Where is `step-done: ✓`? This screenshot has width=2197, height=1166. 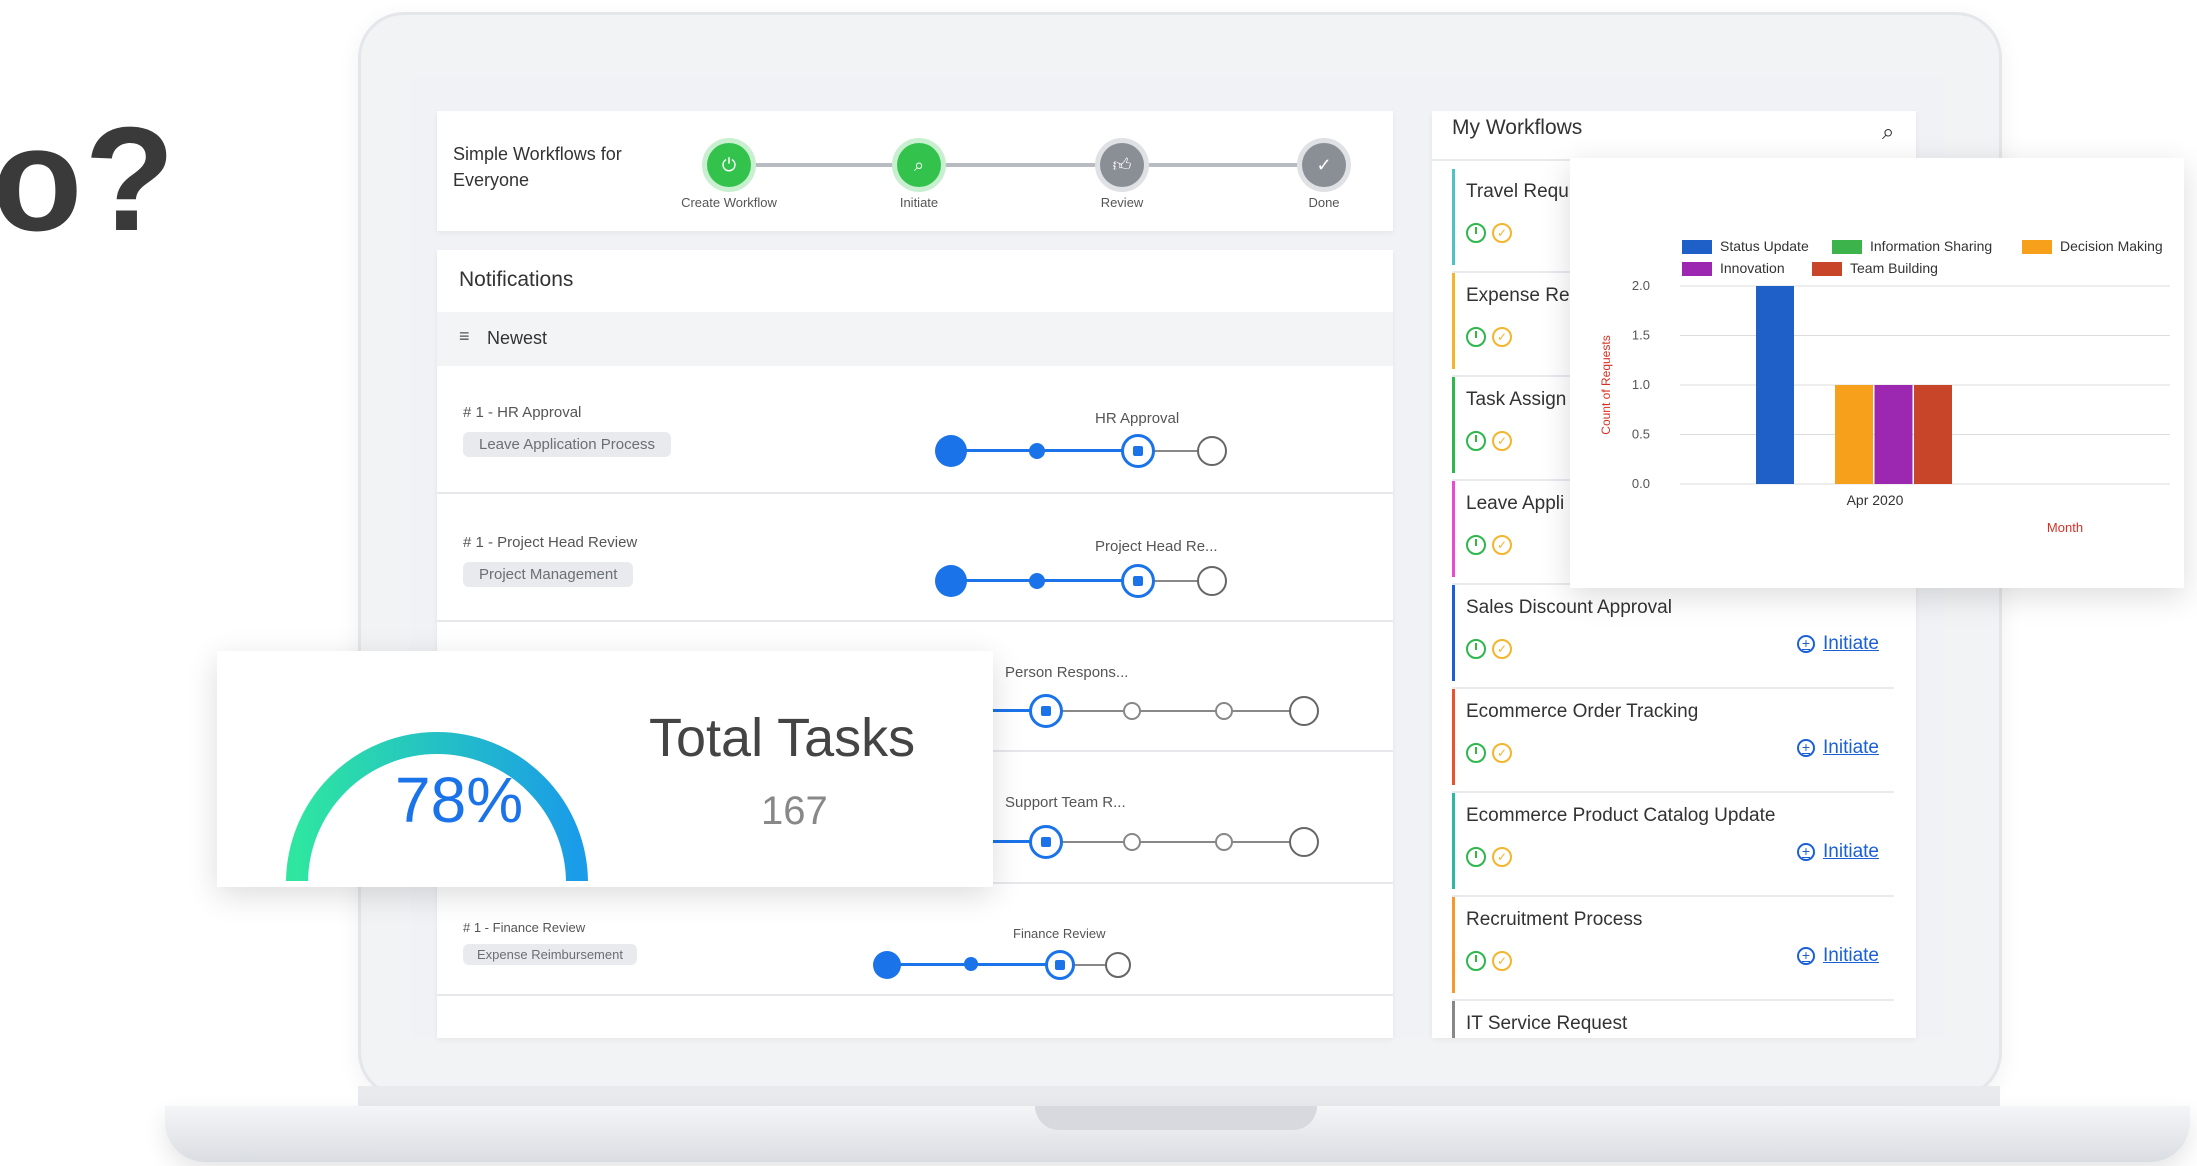
step-done: ✓ is located at coordinates (1324, 165).